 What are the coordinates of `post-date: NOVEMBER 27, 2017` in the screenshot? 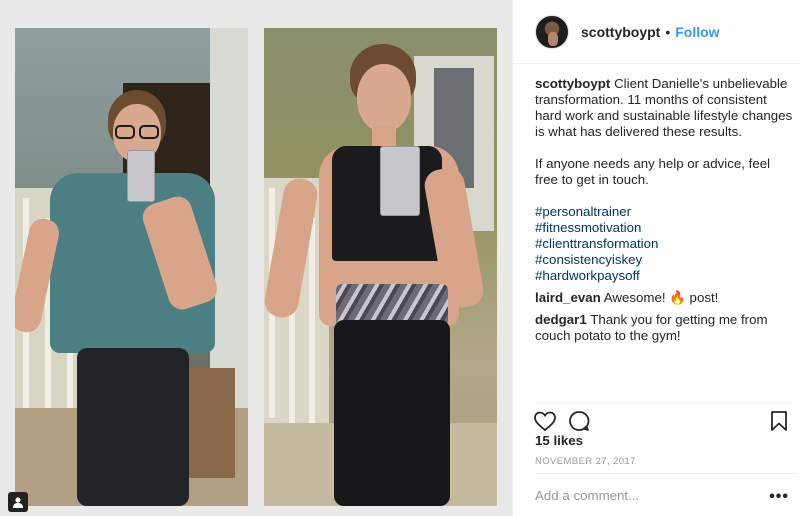 It's located at (585, 461).